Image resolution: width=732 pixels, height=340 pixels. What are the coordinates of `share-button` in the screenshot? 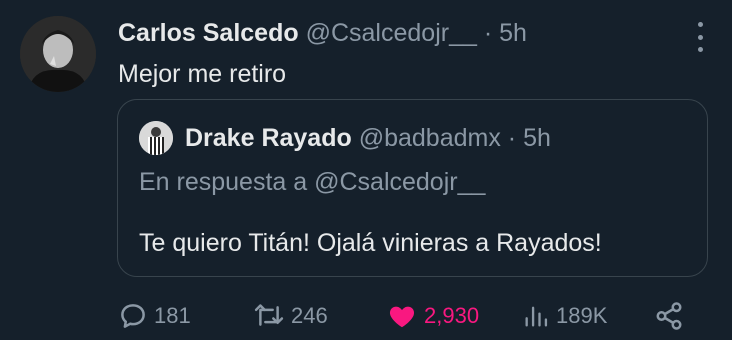 It's located at (669, 316).